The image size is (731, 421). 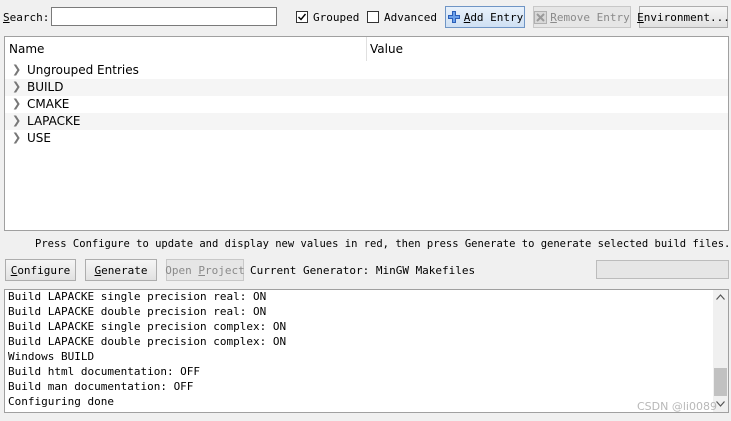 What do you see at coordinates (48, 104) in the screenshot?
I see `tree-row-label: CMAKE` at bounding box center [48, 104].